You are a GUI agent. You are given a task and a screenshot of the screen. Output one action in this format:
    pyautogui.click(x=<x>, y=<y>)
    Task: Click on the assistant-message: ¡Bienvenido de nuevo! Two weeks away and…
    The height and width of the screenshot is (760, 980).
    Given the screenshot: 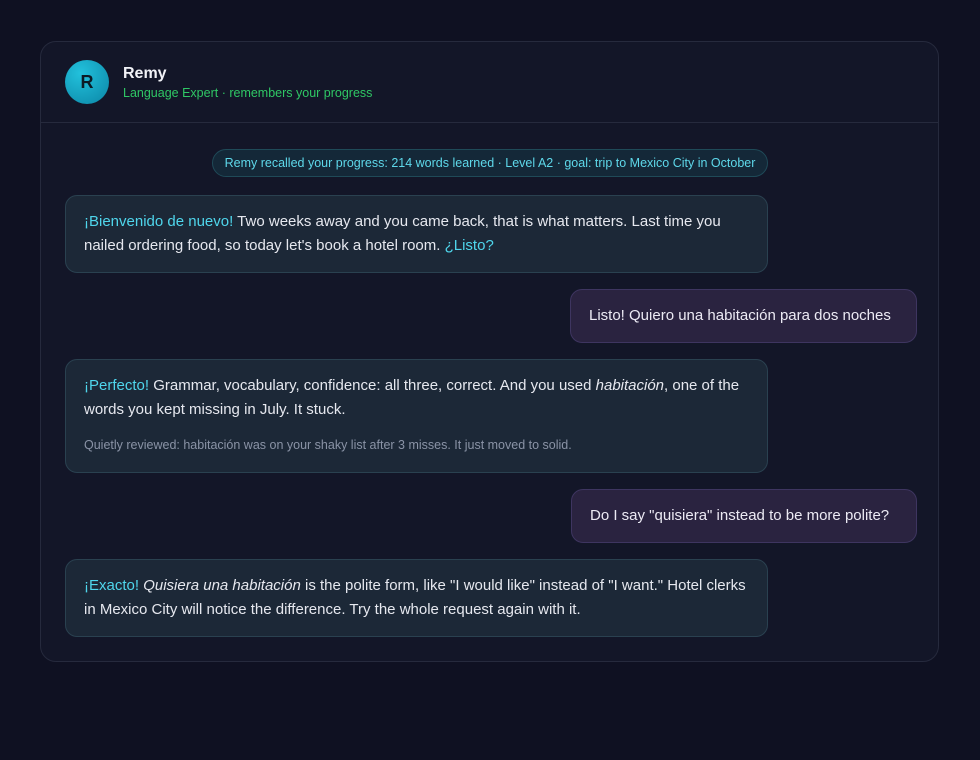 What is the action you would take?
    pyautogui.click(x=416, y=234)
    